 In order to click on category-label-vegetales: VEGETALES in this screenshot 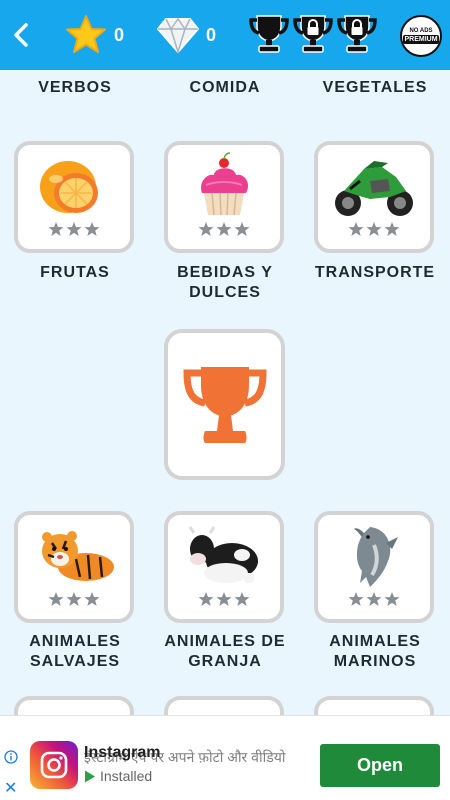, I will do `click(375, 88)`.